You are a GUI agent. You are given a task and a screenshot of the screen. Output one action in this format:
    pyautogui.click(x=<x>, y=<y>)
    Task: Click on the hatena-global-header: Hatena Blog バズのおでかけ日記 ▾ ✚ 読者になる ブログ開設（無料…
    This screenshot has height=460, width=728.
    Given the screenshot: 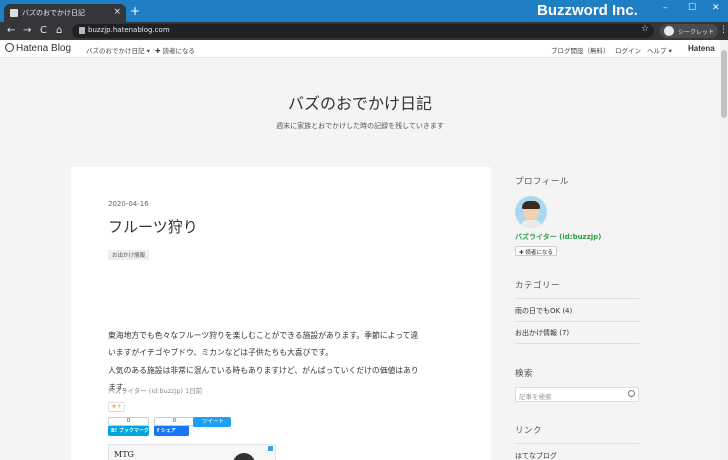 What is the action you would take?
    pyautogui.click(x=360, y=49)
    